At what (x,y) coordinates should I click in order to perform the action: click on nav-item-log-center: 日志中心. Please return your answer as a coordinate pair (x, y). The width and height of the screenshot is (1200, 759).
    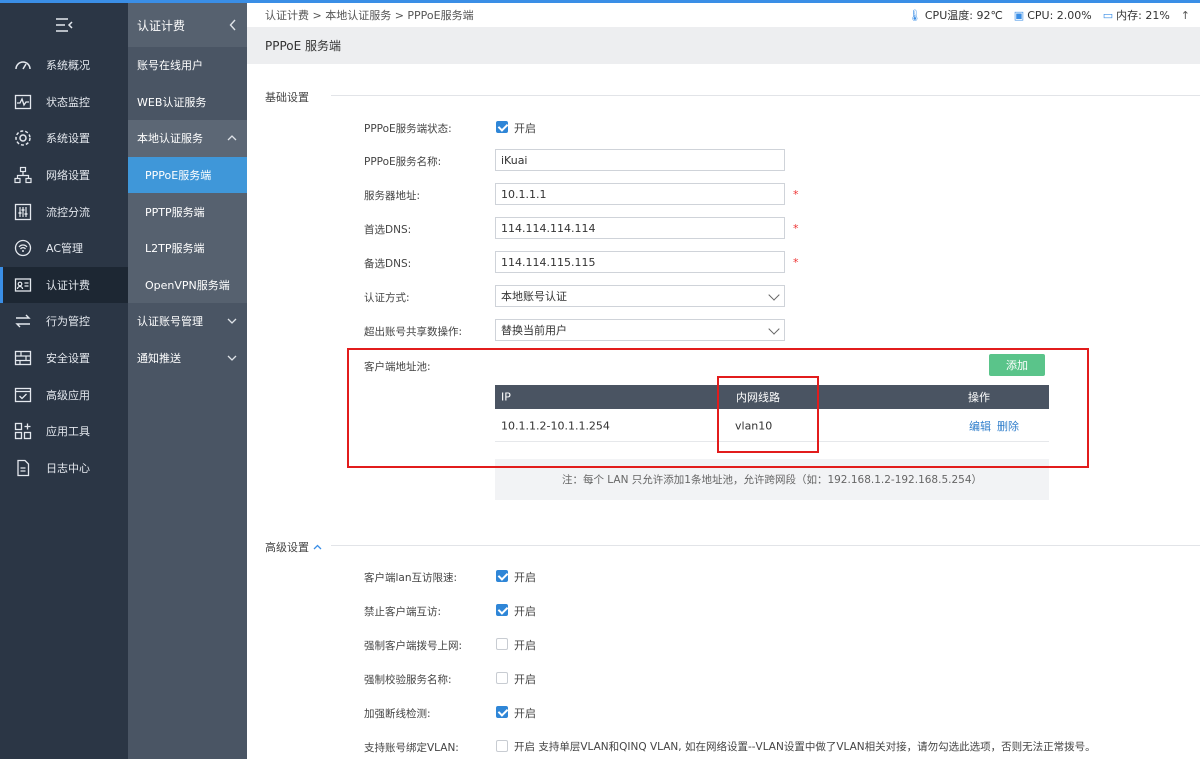
    Looking at the image, I should click on (64, 468).